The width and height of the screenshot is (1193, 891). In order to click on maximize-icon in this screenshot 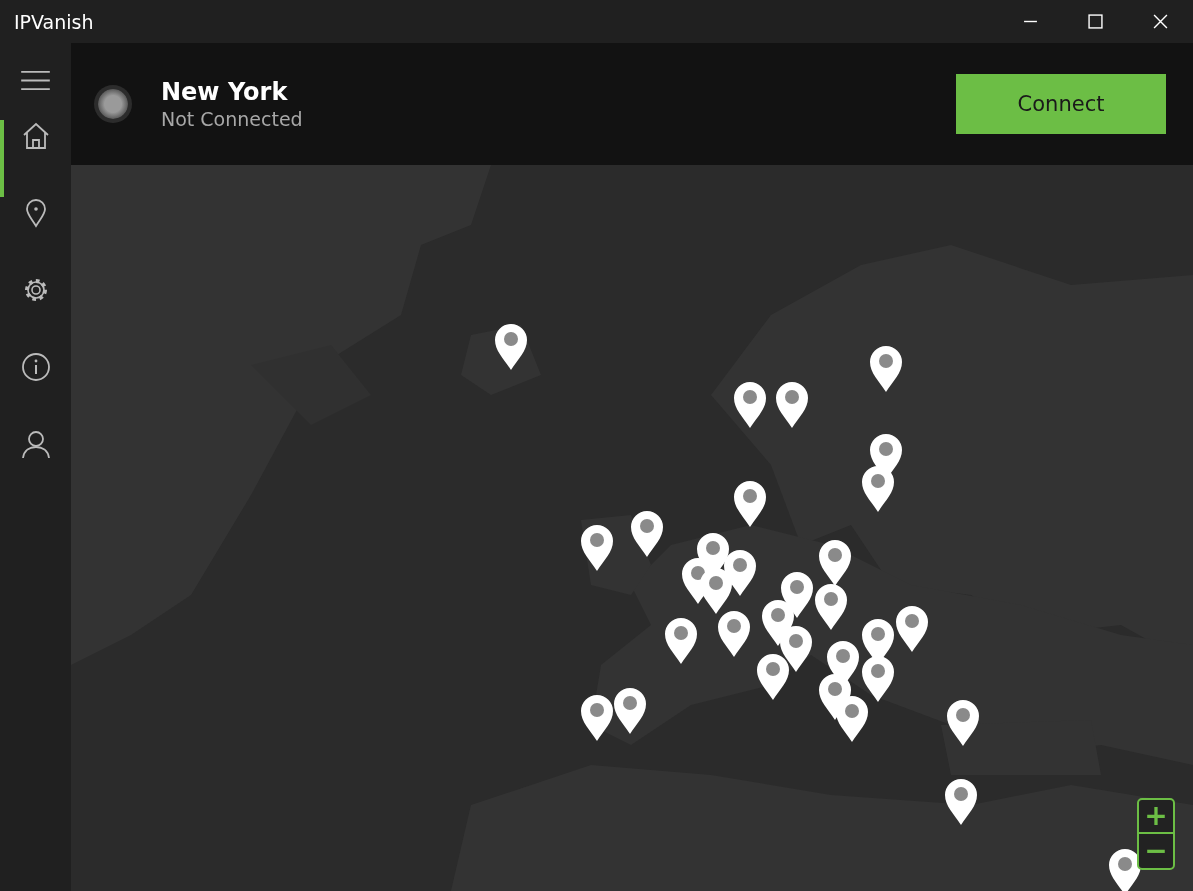, I will do `click(1095, 21)`.